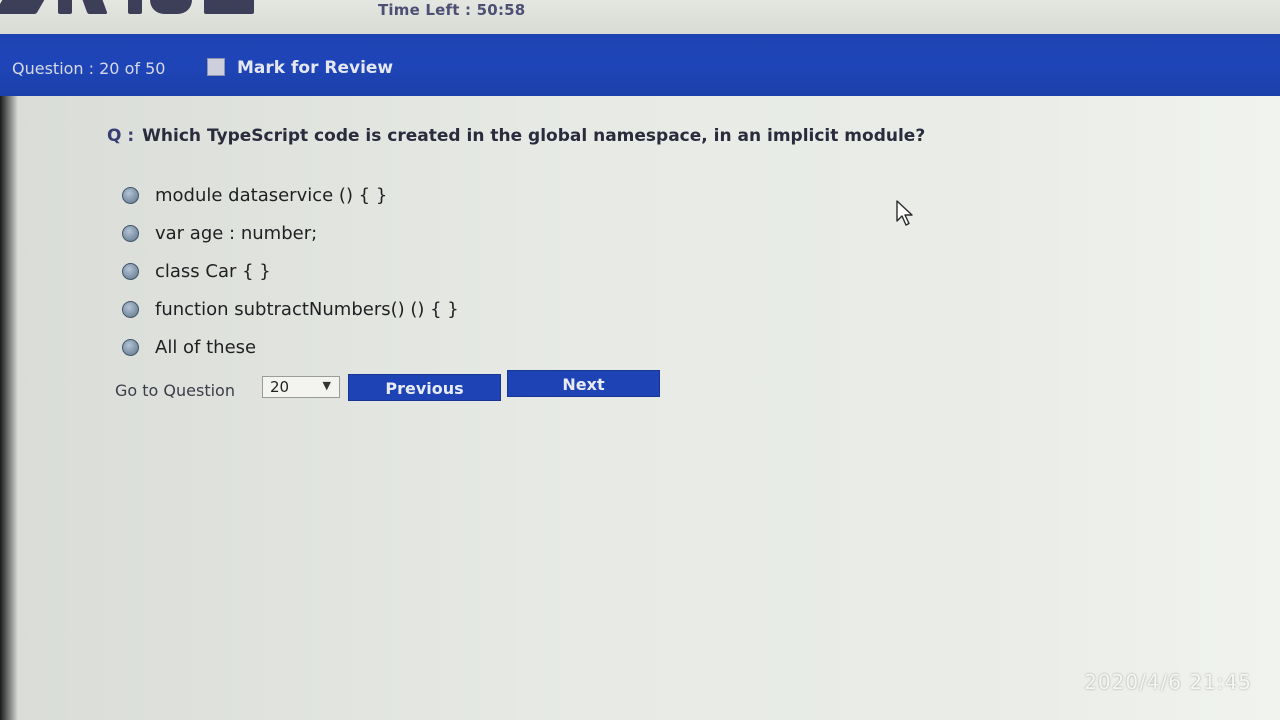 The height and width of the screenshot is (720, 1280). What do you see at coordinates (640, 17) in the screenshot?
I see `top-strip: Time Left : 50:58` at bounding box center [640, 17].